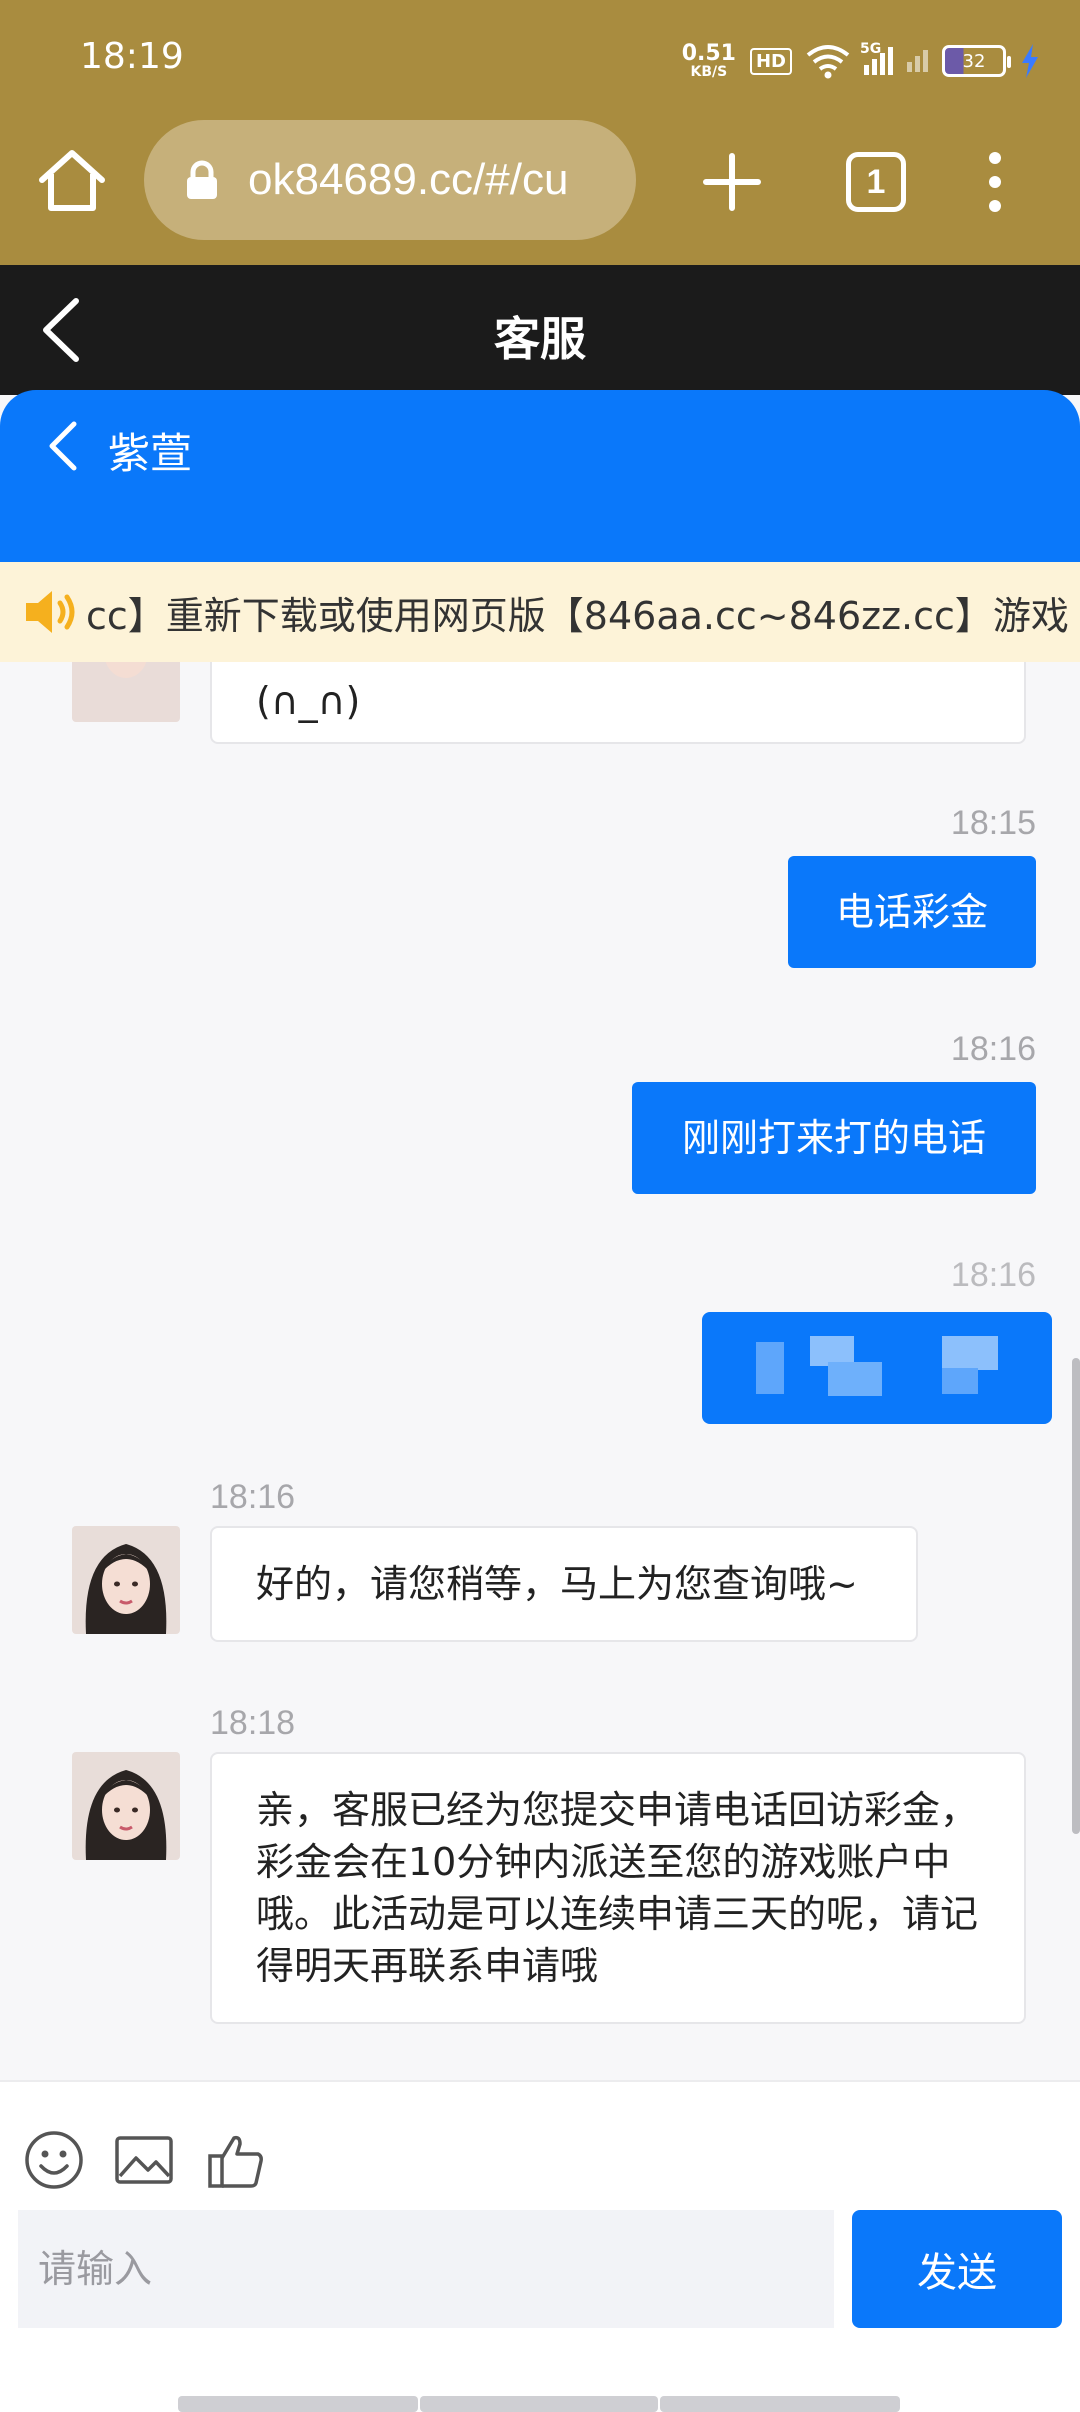 Image resolution: width=1080 pixels, height=2412 pixels. What do you see at coordinates (144, 2160) in the screenshot?
I see `image-icon` at bounding box center [144, 2160].